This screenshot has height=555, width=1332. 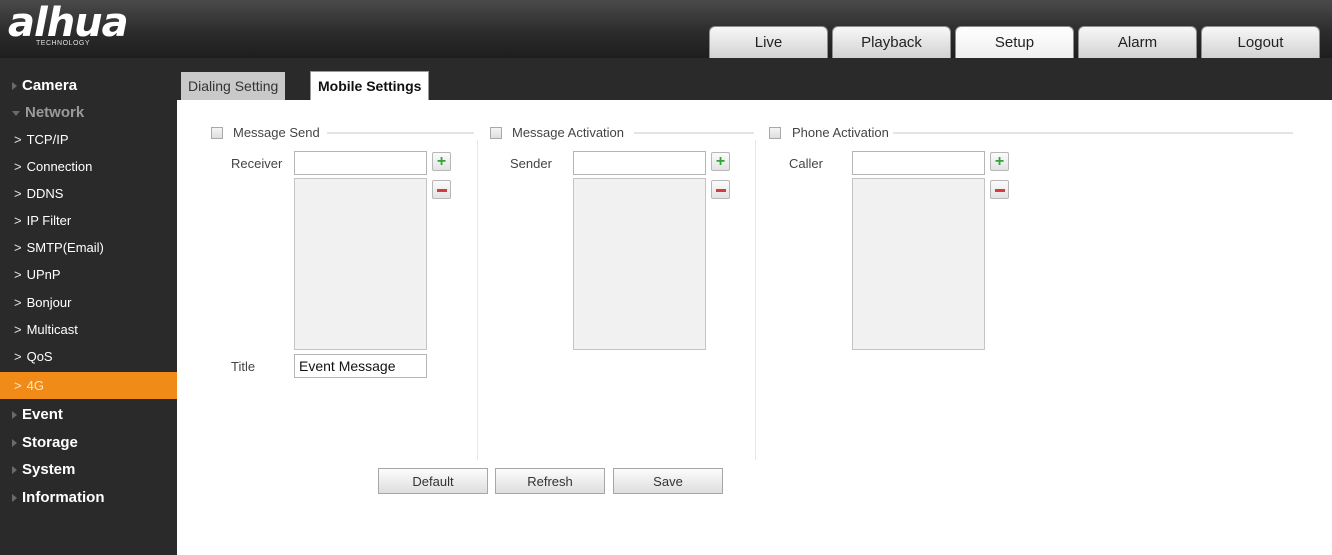 I want to click on sidebar-item-bonjour: > Bonjour, so click(x=88, y=302).